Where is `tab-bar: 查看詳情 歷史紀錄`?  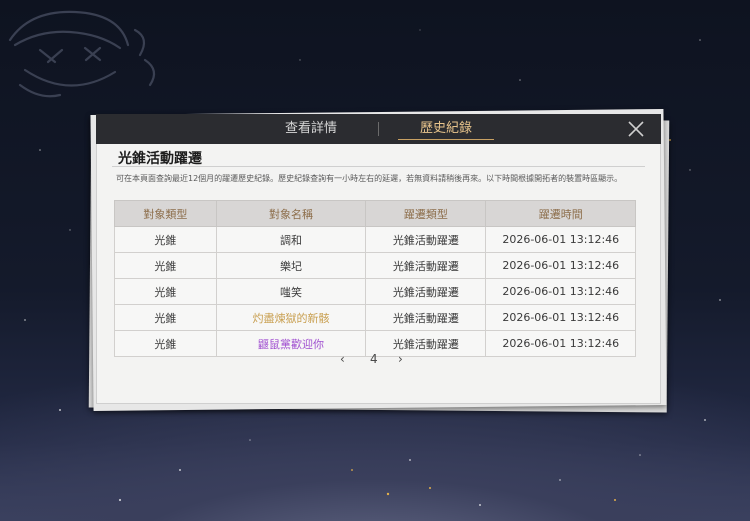 tab-bar: 查看詳情 歷史紀錄 is located at coordinates (378, 129).